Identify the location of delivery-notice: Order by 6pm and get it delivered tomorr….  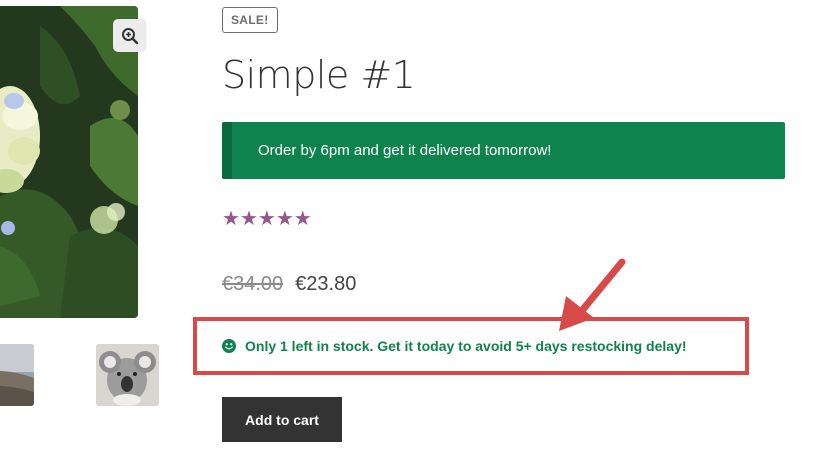
(503, 150).